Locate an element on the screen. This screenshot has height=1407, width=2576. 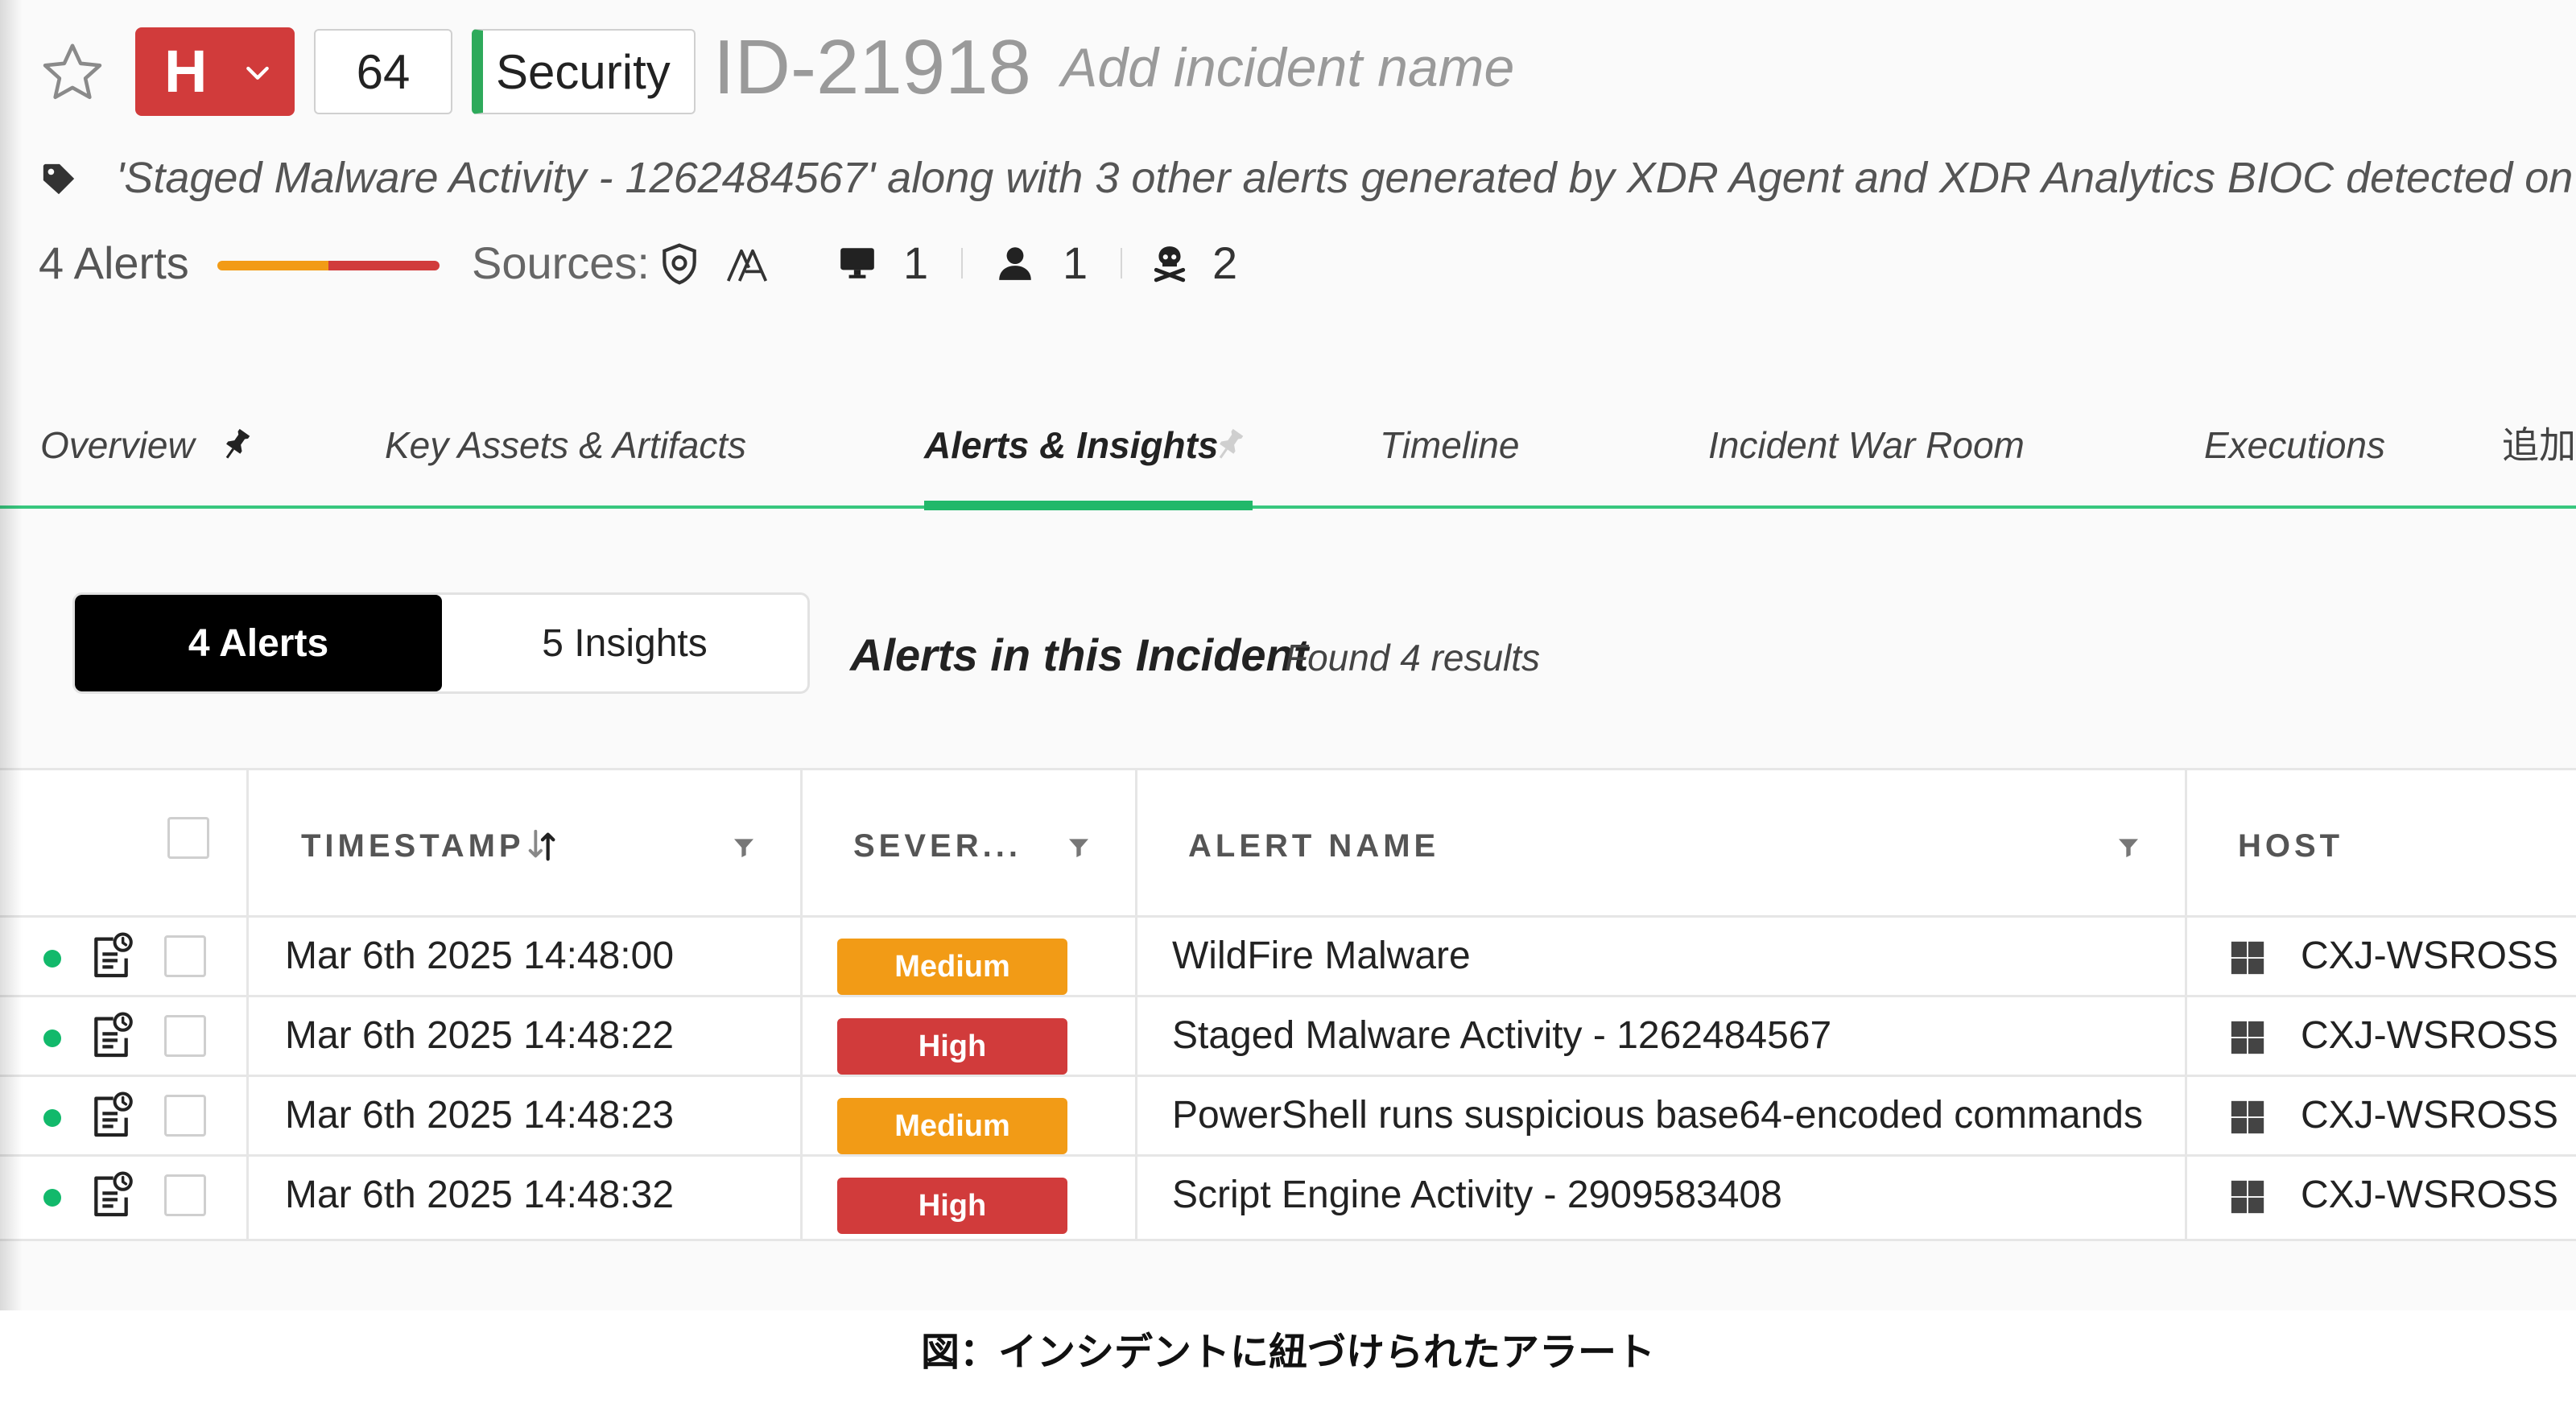
alert-severity-bar is located at coordinates (328, 265).